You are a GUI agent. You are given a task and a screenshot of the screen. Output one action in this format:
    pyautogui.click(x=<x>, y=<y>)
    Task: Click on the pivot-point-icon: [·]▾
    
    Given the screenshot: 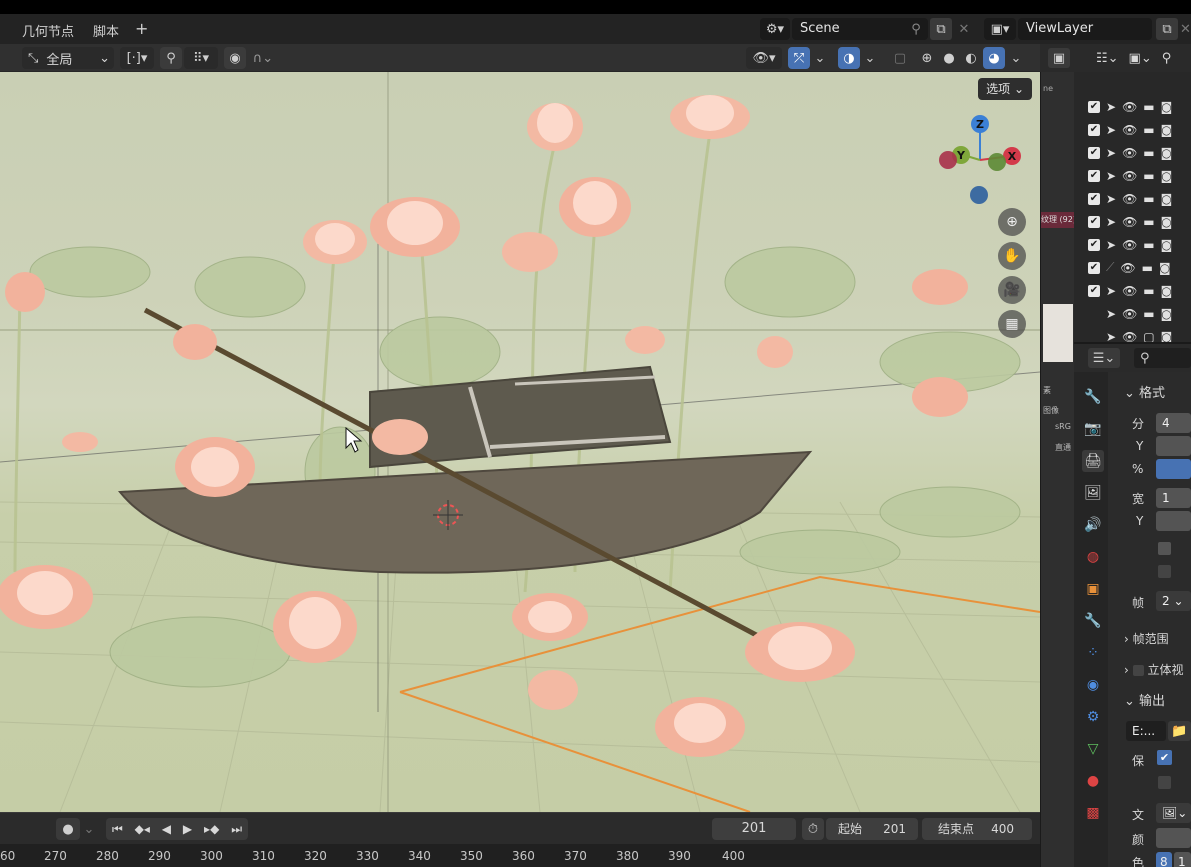 What is the action you would take?
    pyautogui.click(x=137, y=58)
    